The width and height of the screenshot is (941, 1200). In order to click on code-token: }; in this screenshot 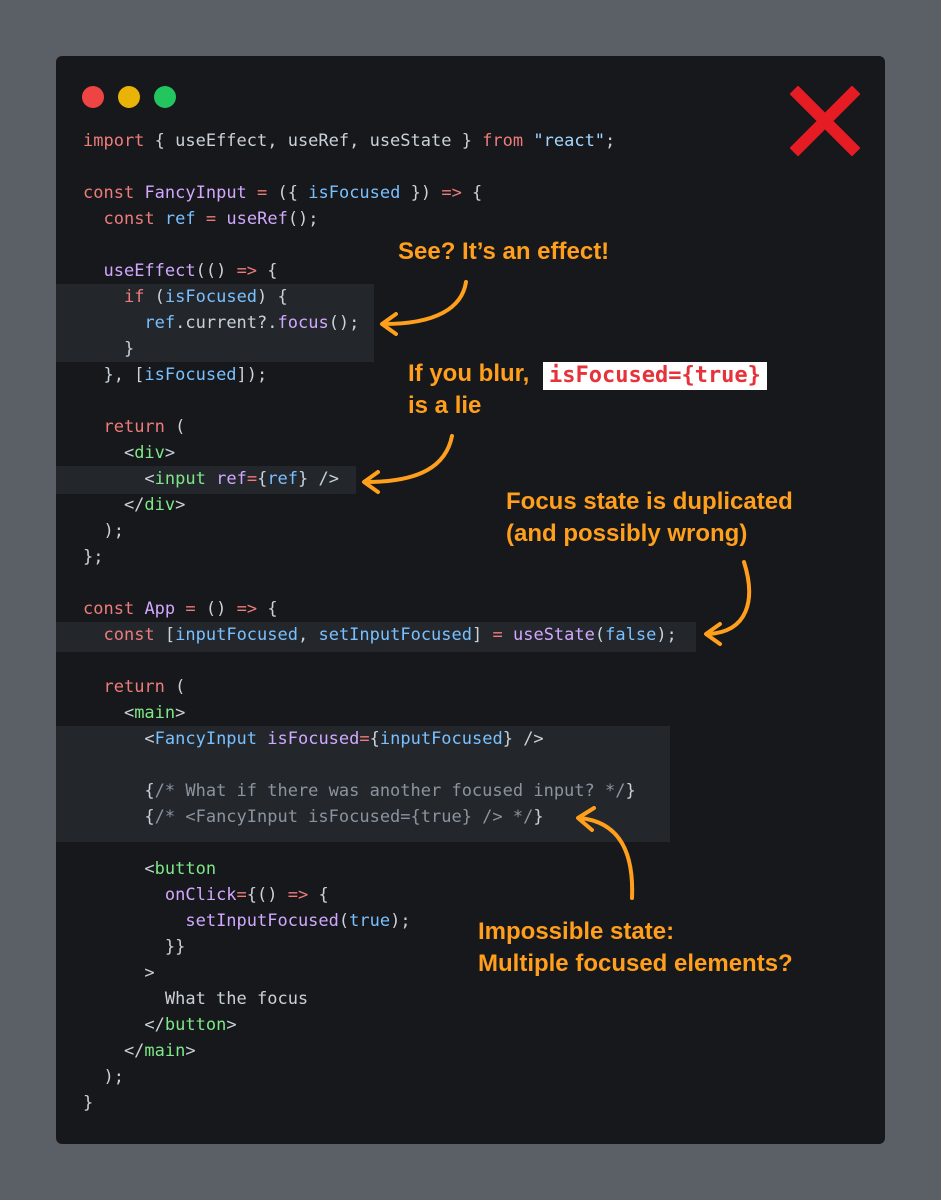, I will do `click(93, 557)`.